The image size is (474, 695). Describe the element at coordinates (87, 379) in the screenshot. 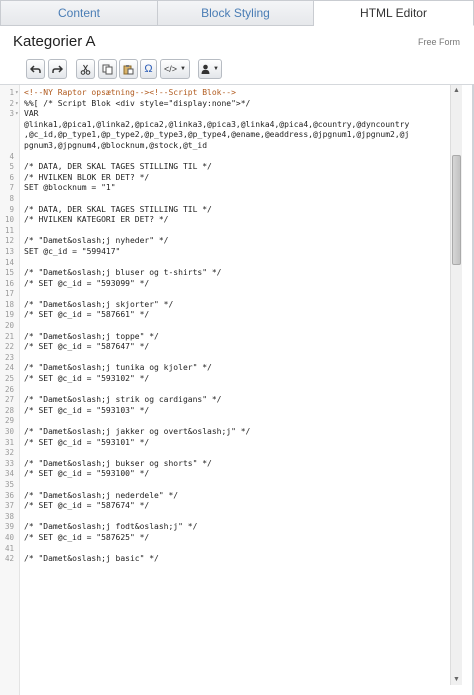

I see `code-text: /* SET @c_id = "593102" */` at that location.